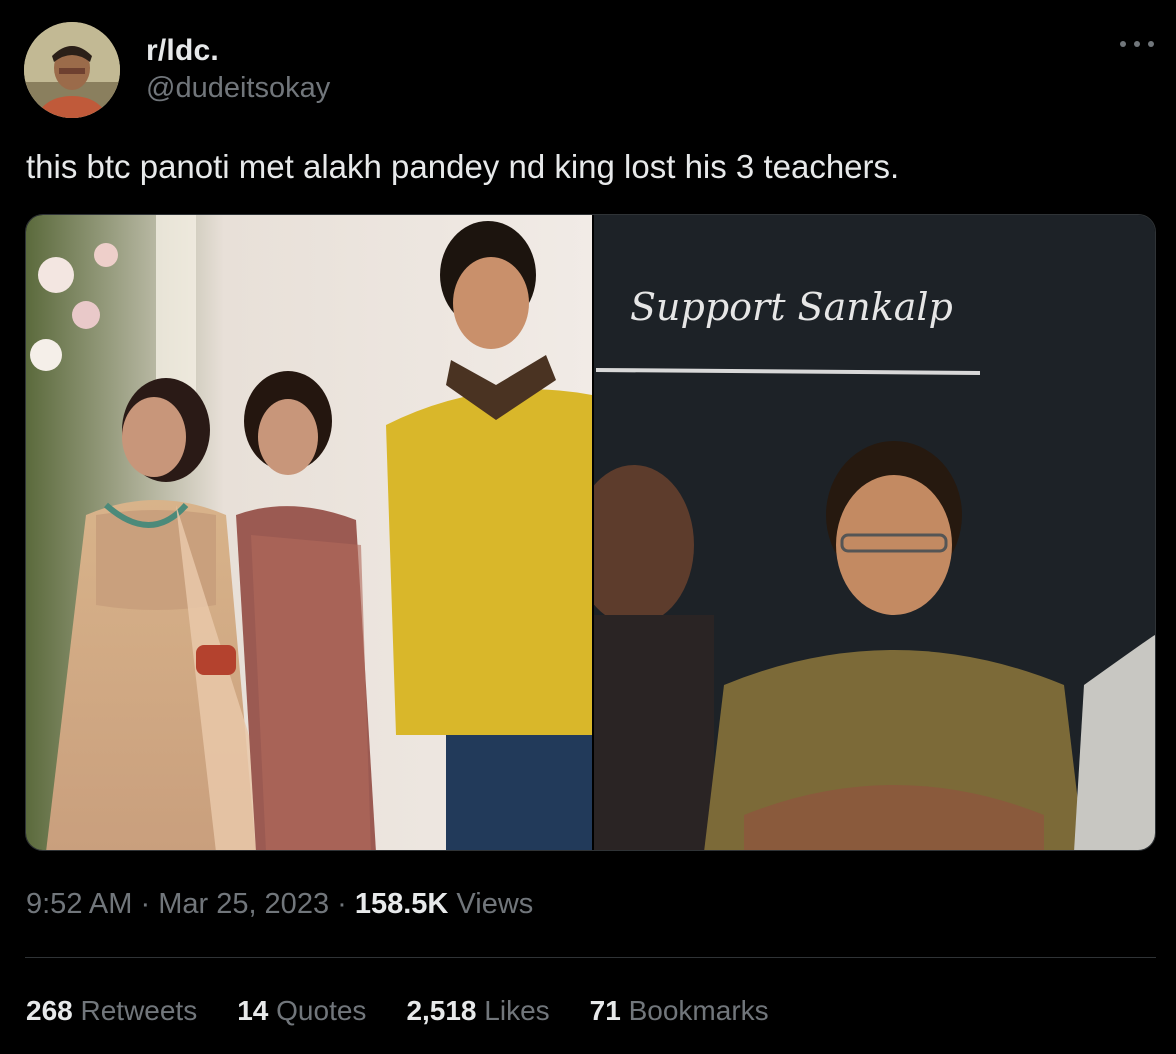  Describe the element at coordinates (694, 1010) in the screenshot. I see `bookmarks-label: Bookmarks` at that location.